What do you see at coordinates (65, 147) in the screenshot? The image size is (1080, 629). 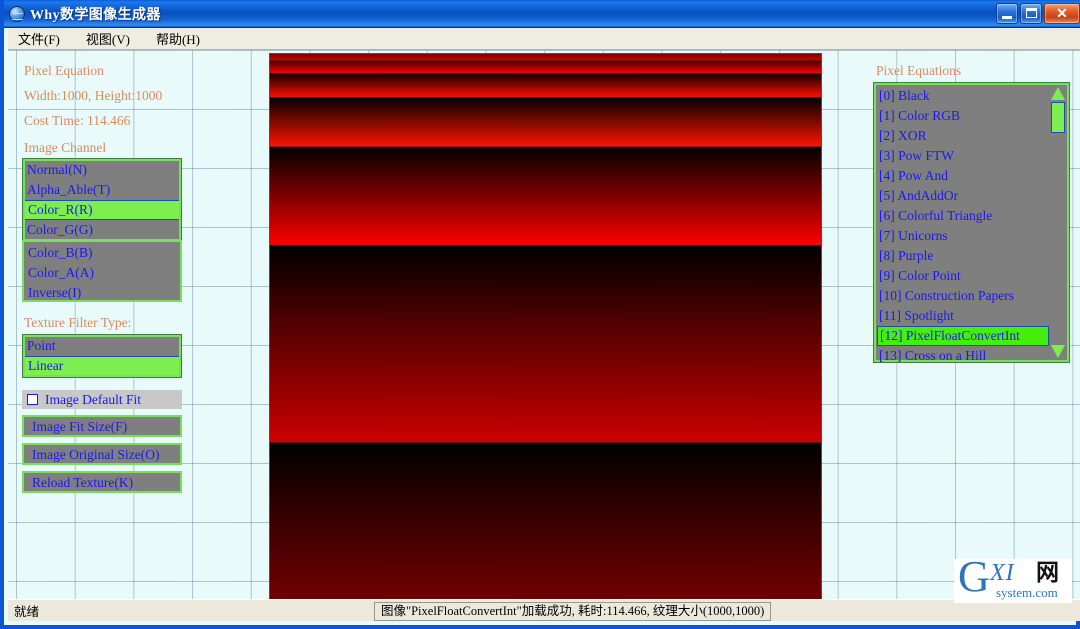 I see `image-channel-label: Image Channel` at bounding box center [65, 147].